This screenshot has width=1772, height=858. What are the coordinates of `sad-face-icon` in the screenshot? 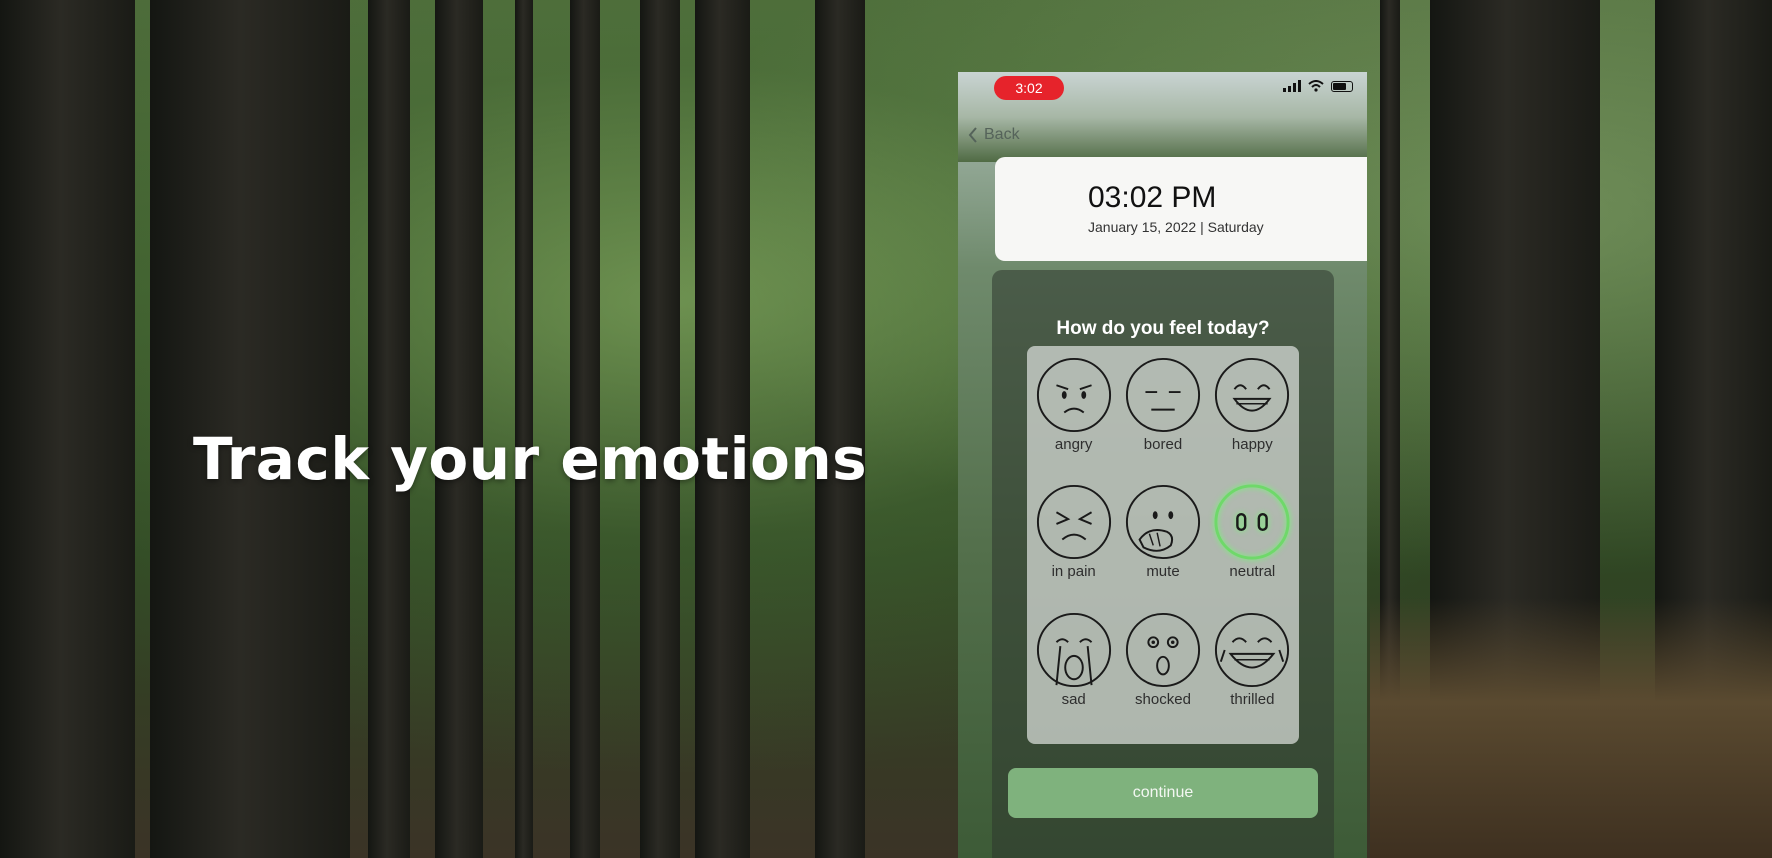 It's located at (1073, 649).